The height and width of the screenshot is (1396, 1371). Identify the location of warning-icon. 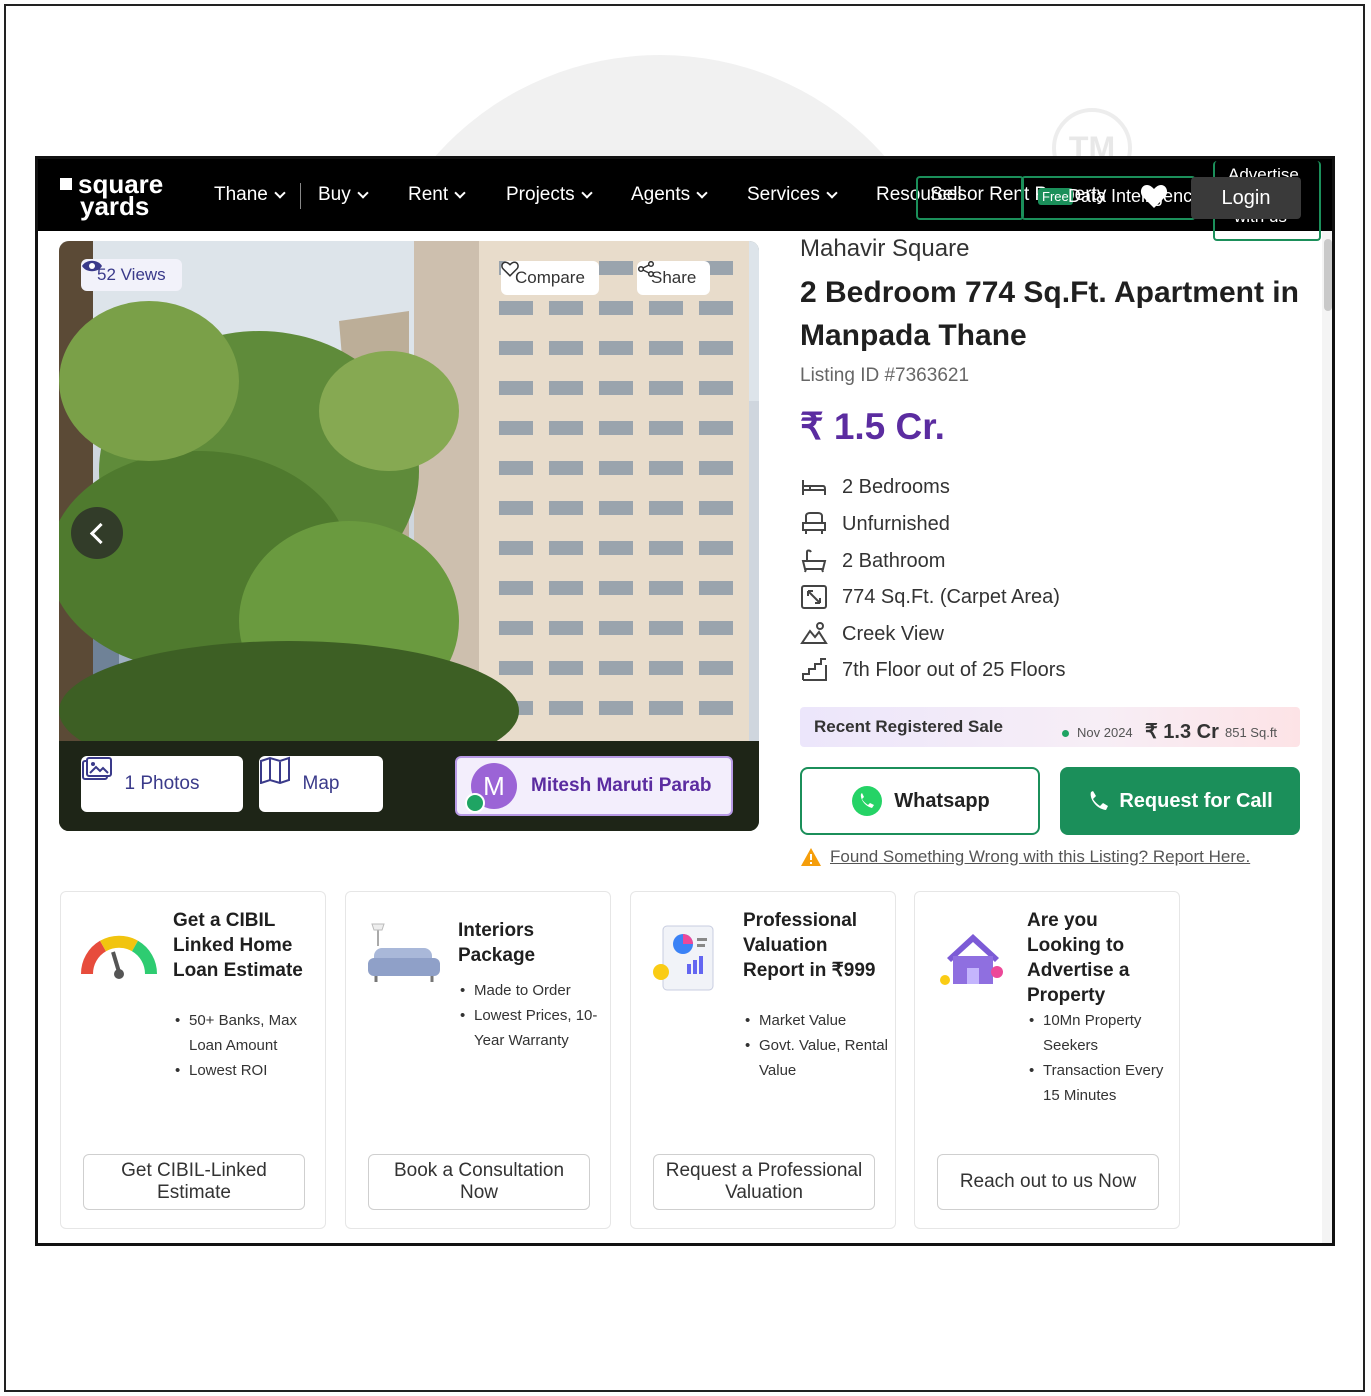
(811, 857).